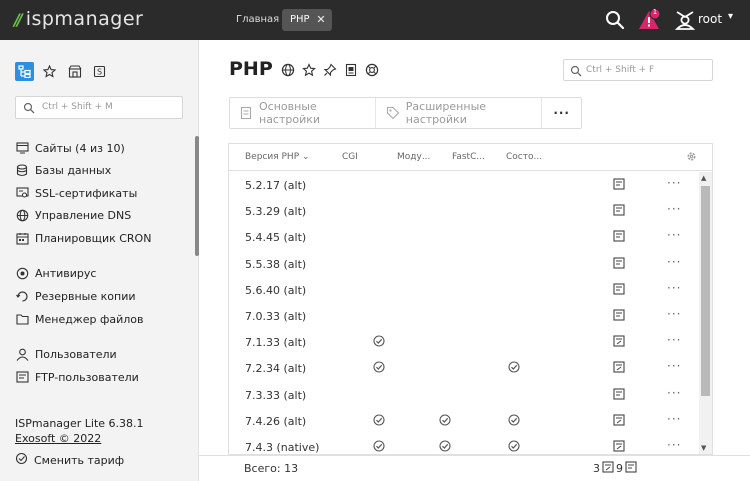 This screenshot has width=750, height=481. What do you see at coordinates (306, 157) in the screenshot?
I see `sort-desc-icon: ⌄` at bounding box center [306, 157].